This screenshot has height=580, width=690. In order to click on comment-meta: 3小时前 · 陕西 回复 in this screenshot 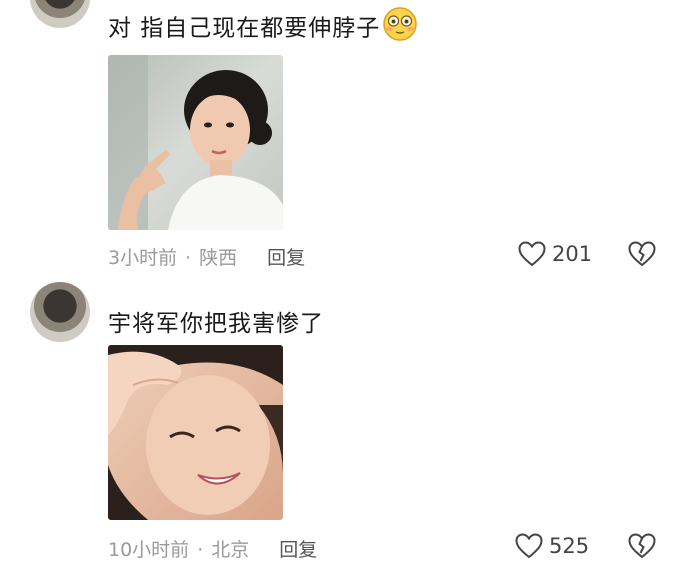, I will do `click(206, 256)`.